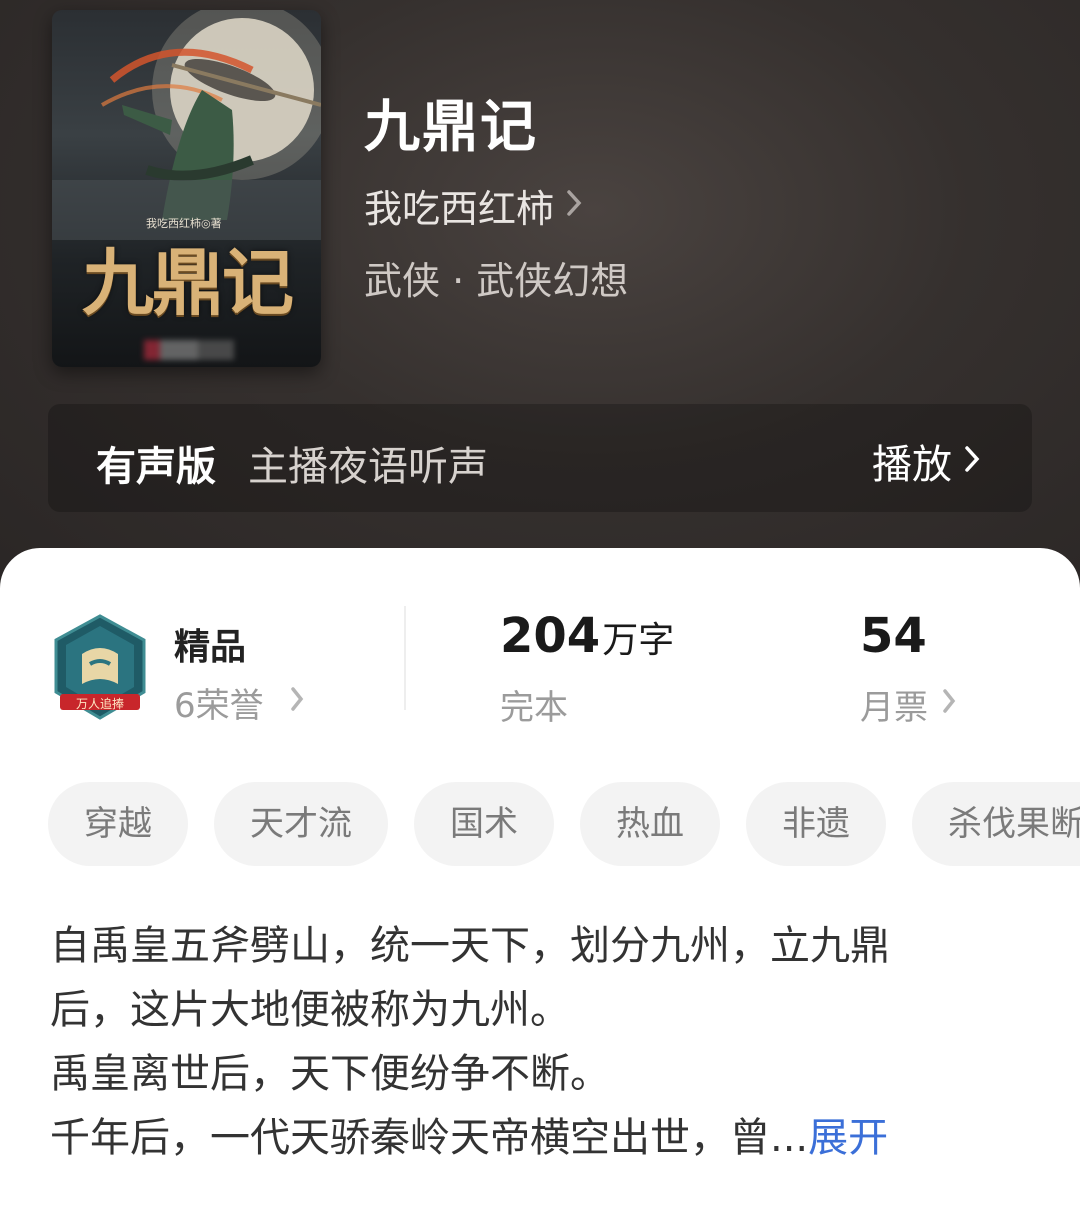 The height and width of the screenshot is (1228, 1080). I want to click on book-title: 九鼎记, so click(451, 127).